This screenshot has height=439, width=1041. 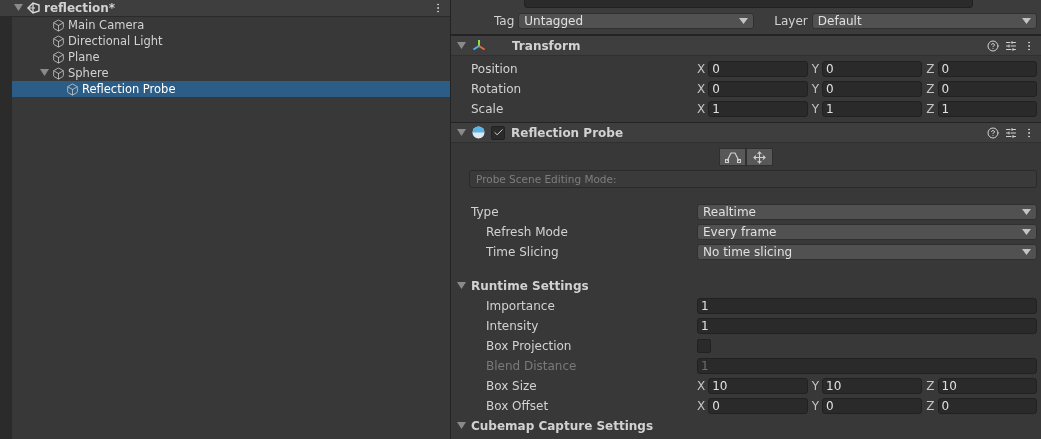 I want to click on hierarchy-item: Directional Light, so click(x=231, y=41).